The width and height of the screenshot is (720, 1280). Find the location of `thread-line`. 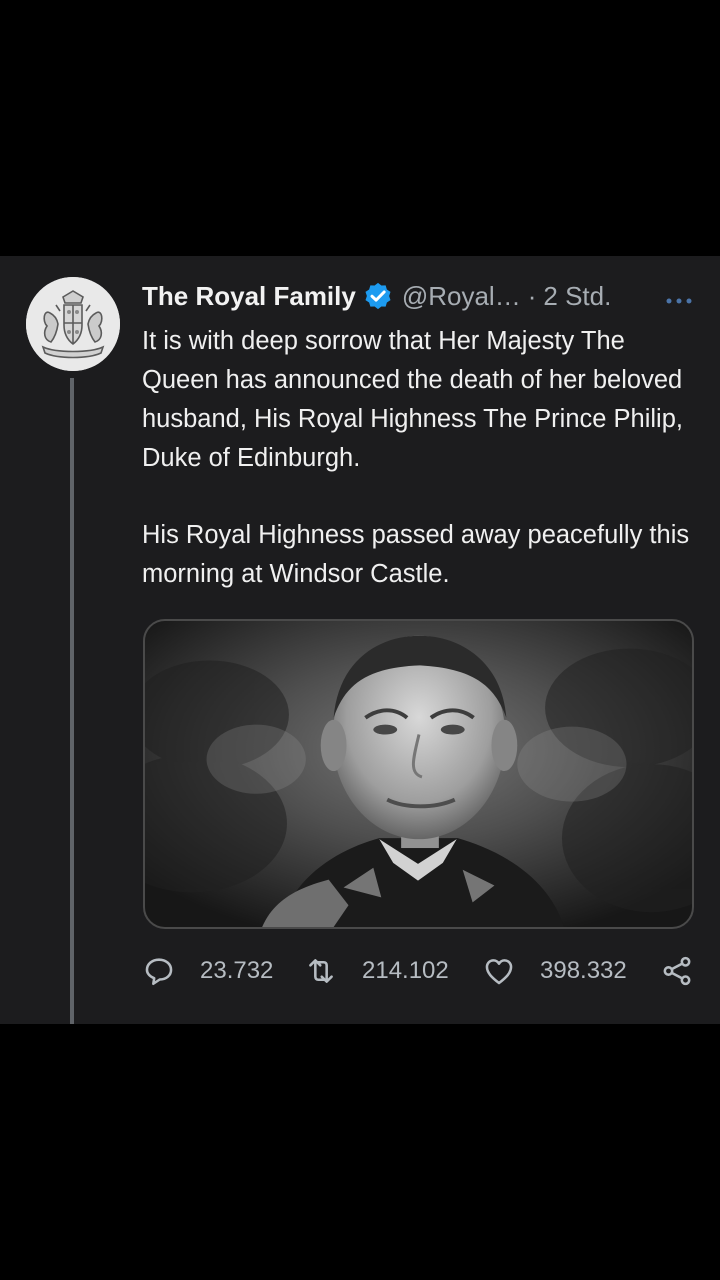

thread-line is located at coordinates (72, 701).